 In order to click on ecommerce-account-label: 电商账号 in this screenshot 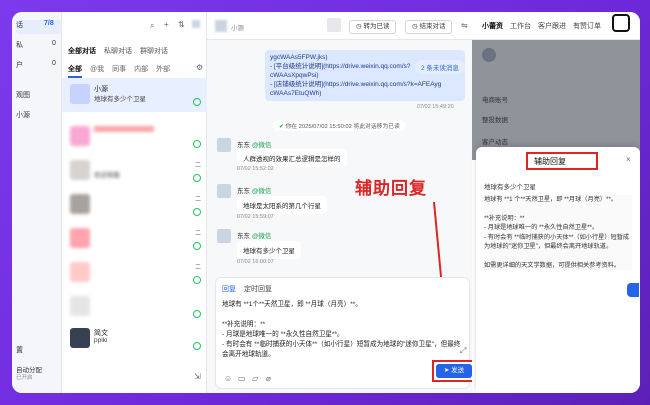, I will do `click(495, 100)`.